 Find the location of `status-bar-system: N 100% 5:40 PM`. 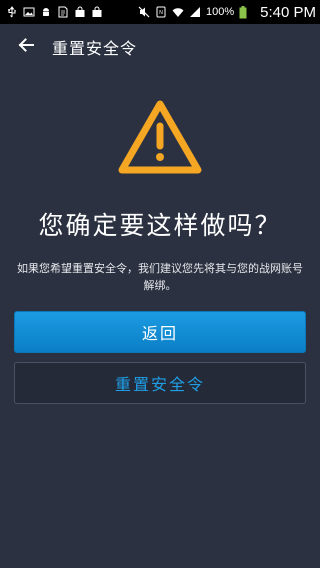

status-bar-system: N 100% 5:40 PM is located at coordinates (227, 12).